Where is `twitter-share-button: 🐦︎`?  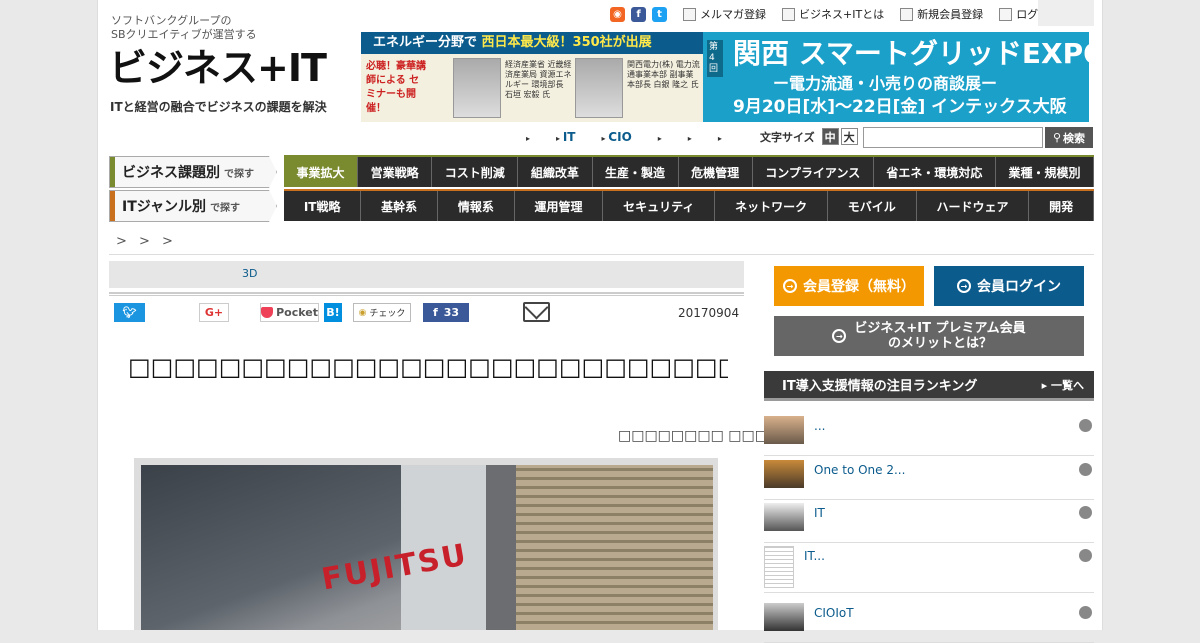 twitter-share-button: 🐦︎ is located at coordinates (129, 312).